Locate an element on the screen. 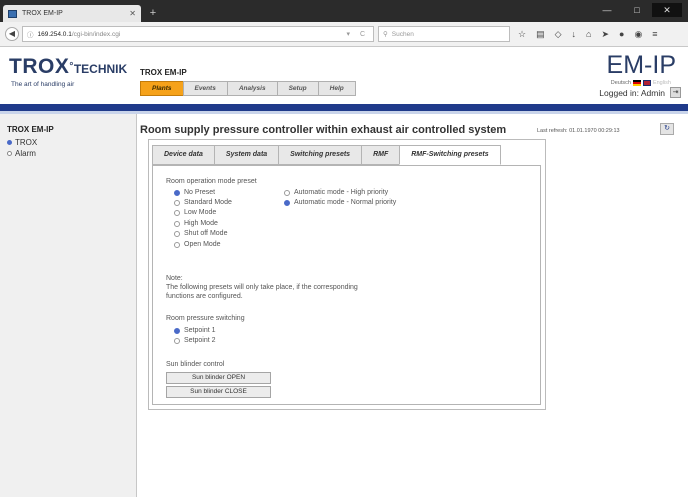 This screenshot has height=497, width=688. minimize-icon: — is located at coordinates (607, 10).